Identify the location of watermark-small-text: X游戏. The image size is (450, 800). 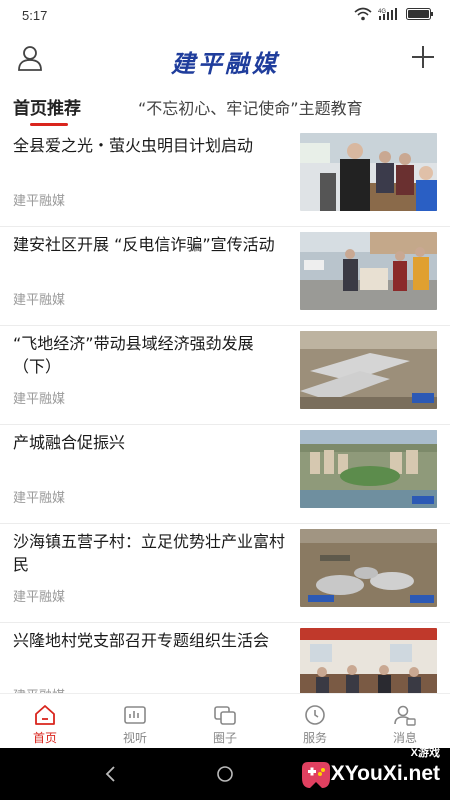
(425, 753).